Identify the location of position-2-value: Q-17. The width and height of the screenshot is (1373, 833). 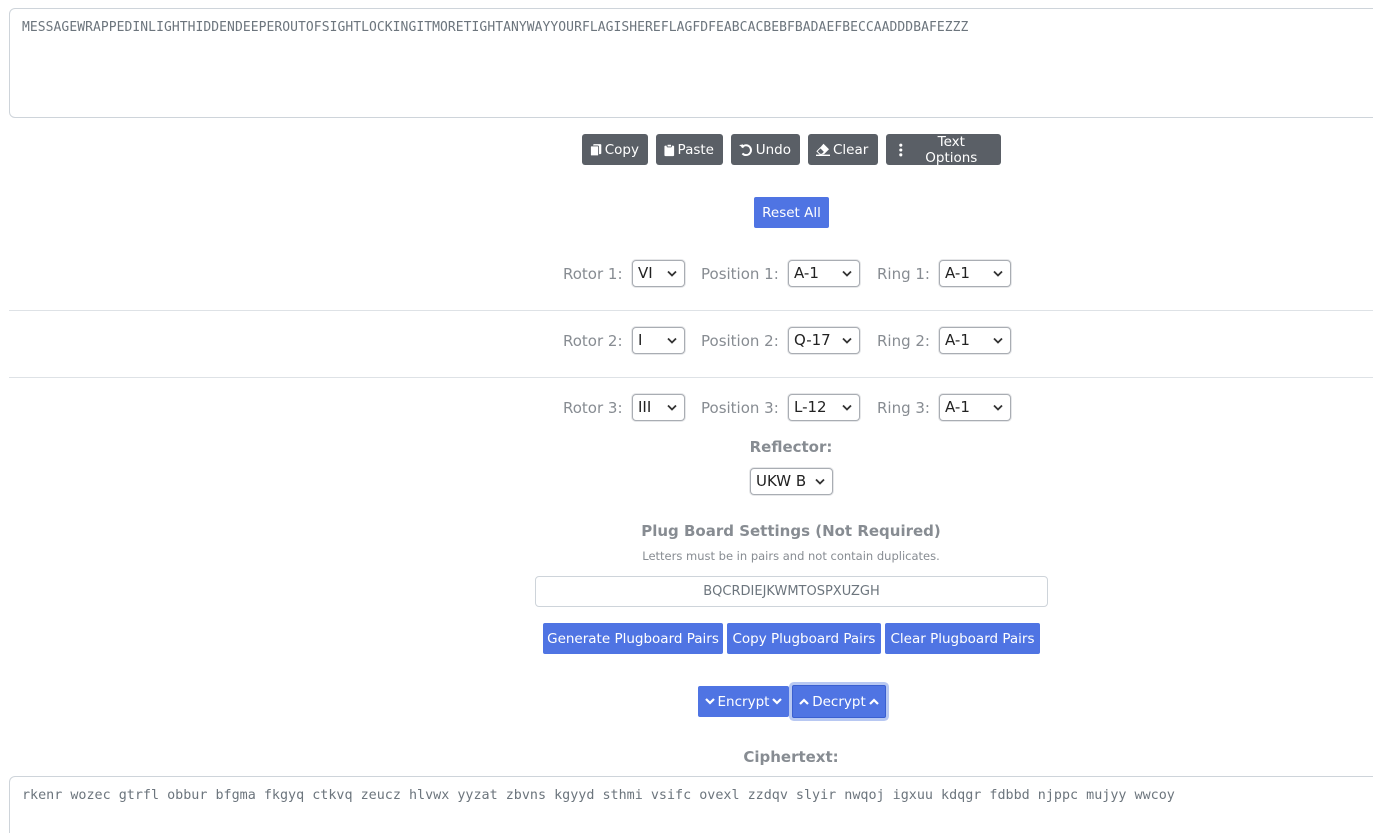
(812, 340).